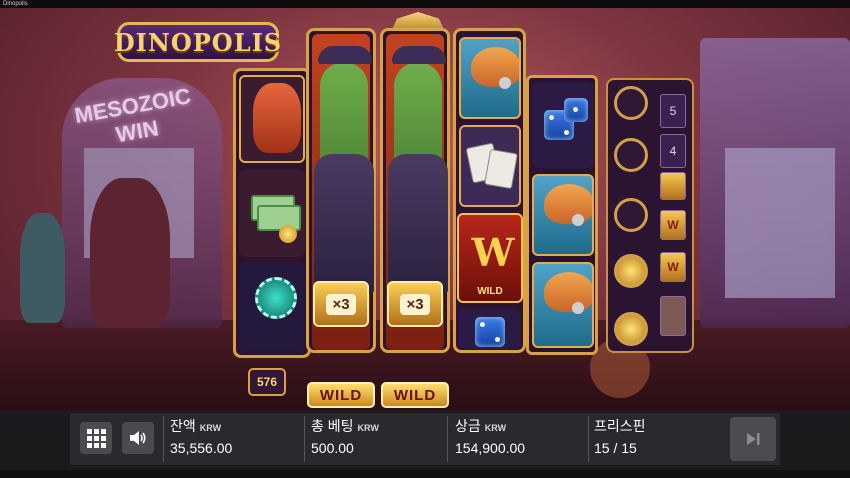  I want to click on skip-forward-icon, so click(753, 439).